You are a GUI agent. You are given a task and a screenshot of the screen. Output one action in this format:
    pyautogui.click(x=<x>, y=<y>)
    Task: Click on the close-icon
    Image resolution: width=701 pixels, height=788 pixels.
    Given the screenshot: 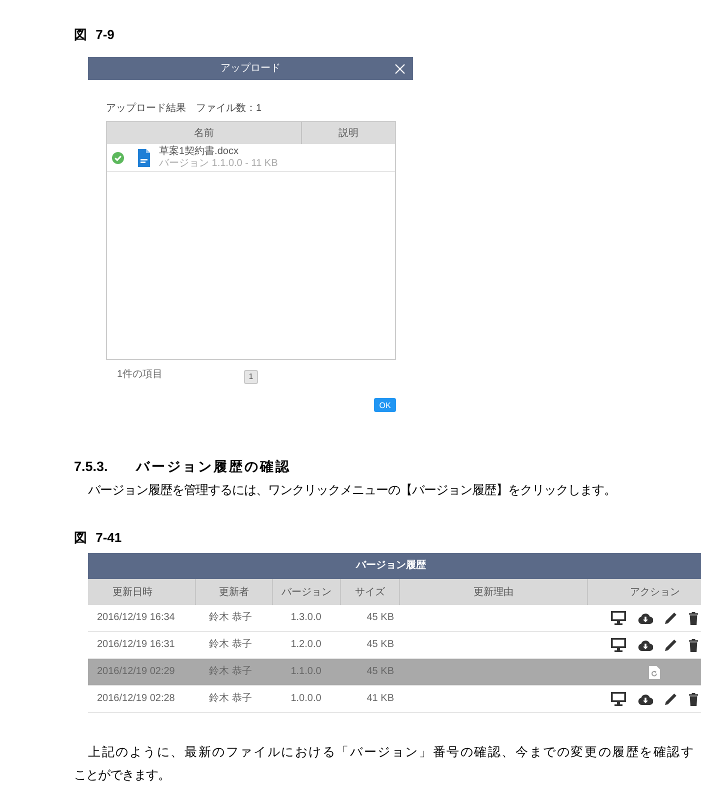 What is the action you would take?
    pyautogui.click(x=400, y=69)
    